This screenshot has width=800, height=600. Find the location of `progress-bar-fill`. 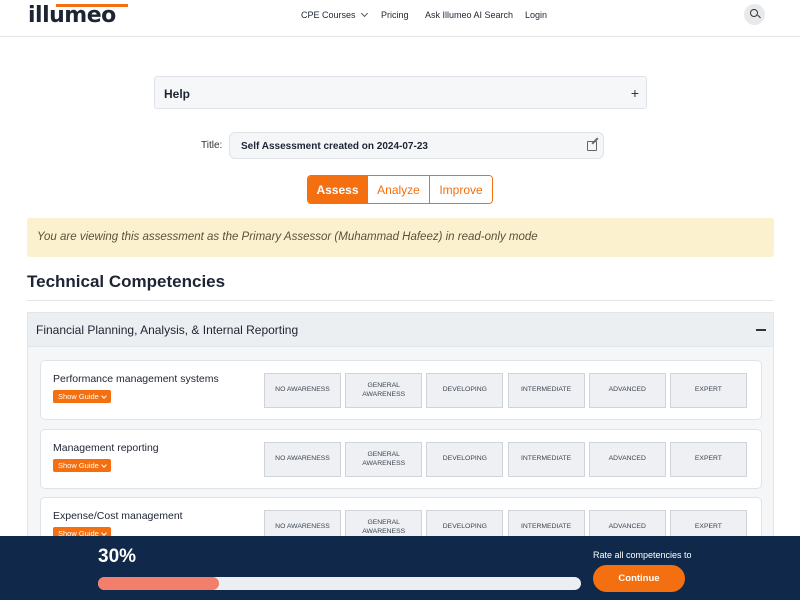

progress-bar-fill is located at coordinates (158, 583).